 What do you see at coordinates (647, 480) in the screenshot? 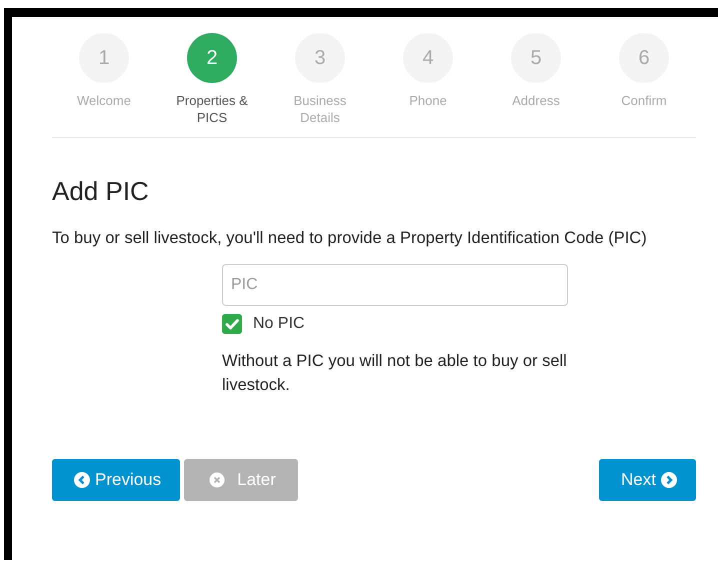
I see `forward-button: Next` at bounding box center [647, 480].